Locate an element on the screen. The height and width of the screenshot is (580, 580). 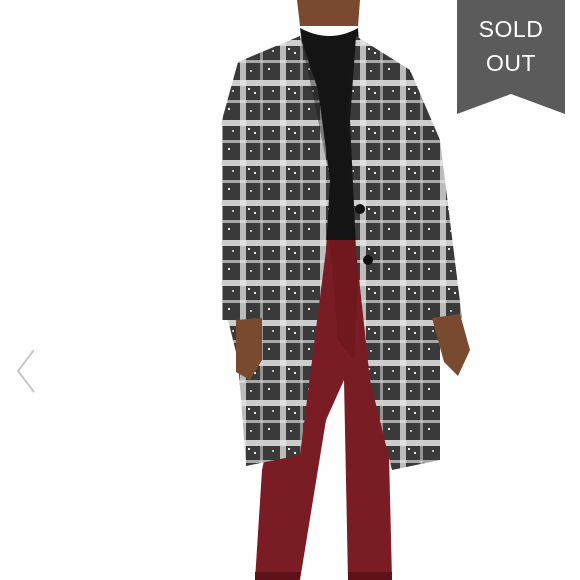
badge-line-out: OUT is located at coordinates (511, 63).